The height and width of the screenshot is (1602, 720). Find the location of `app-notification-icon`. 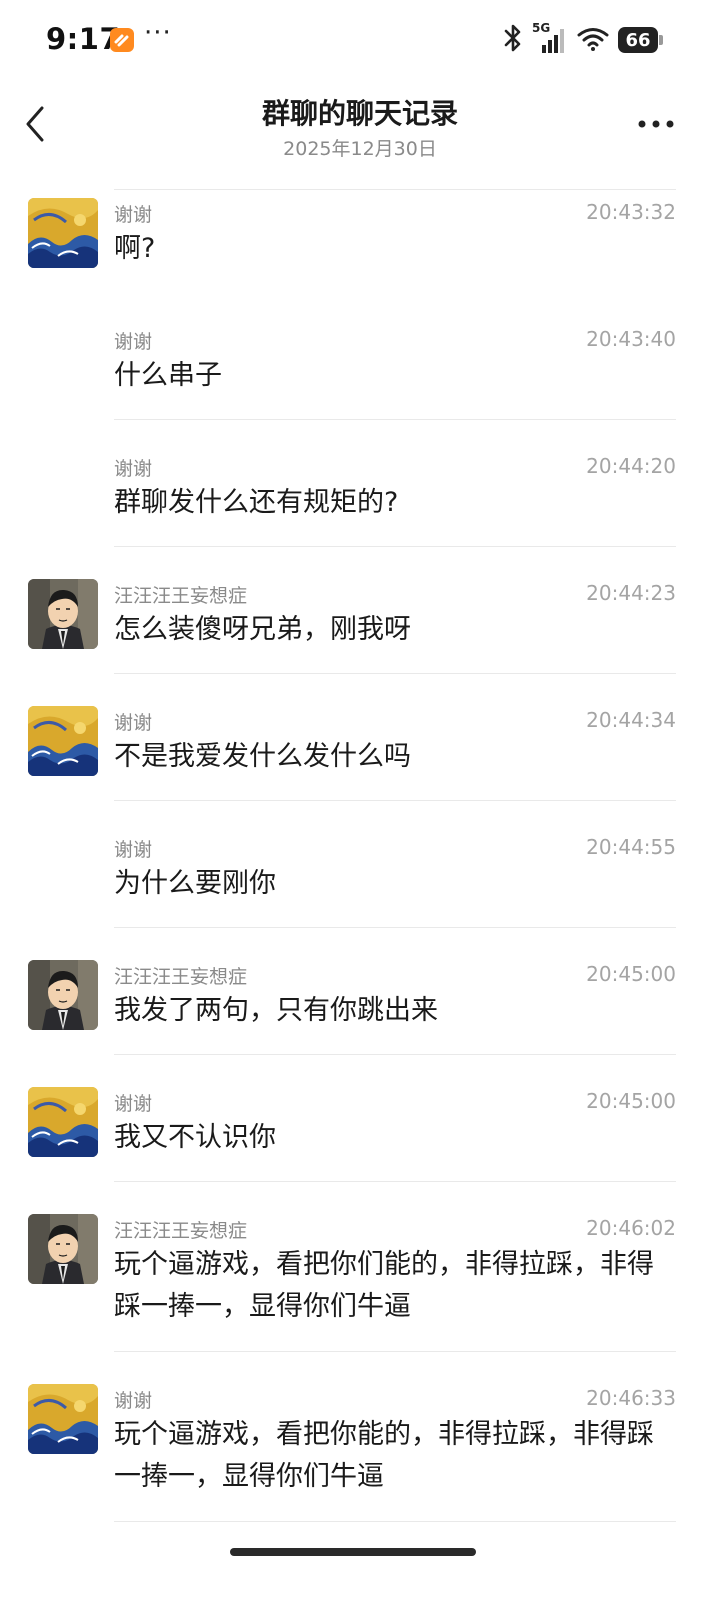

app-notification-icon is located at coordinates (122, 40).